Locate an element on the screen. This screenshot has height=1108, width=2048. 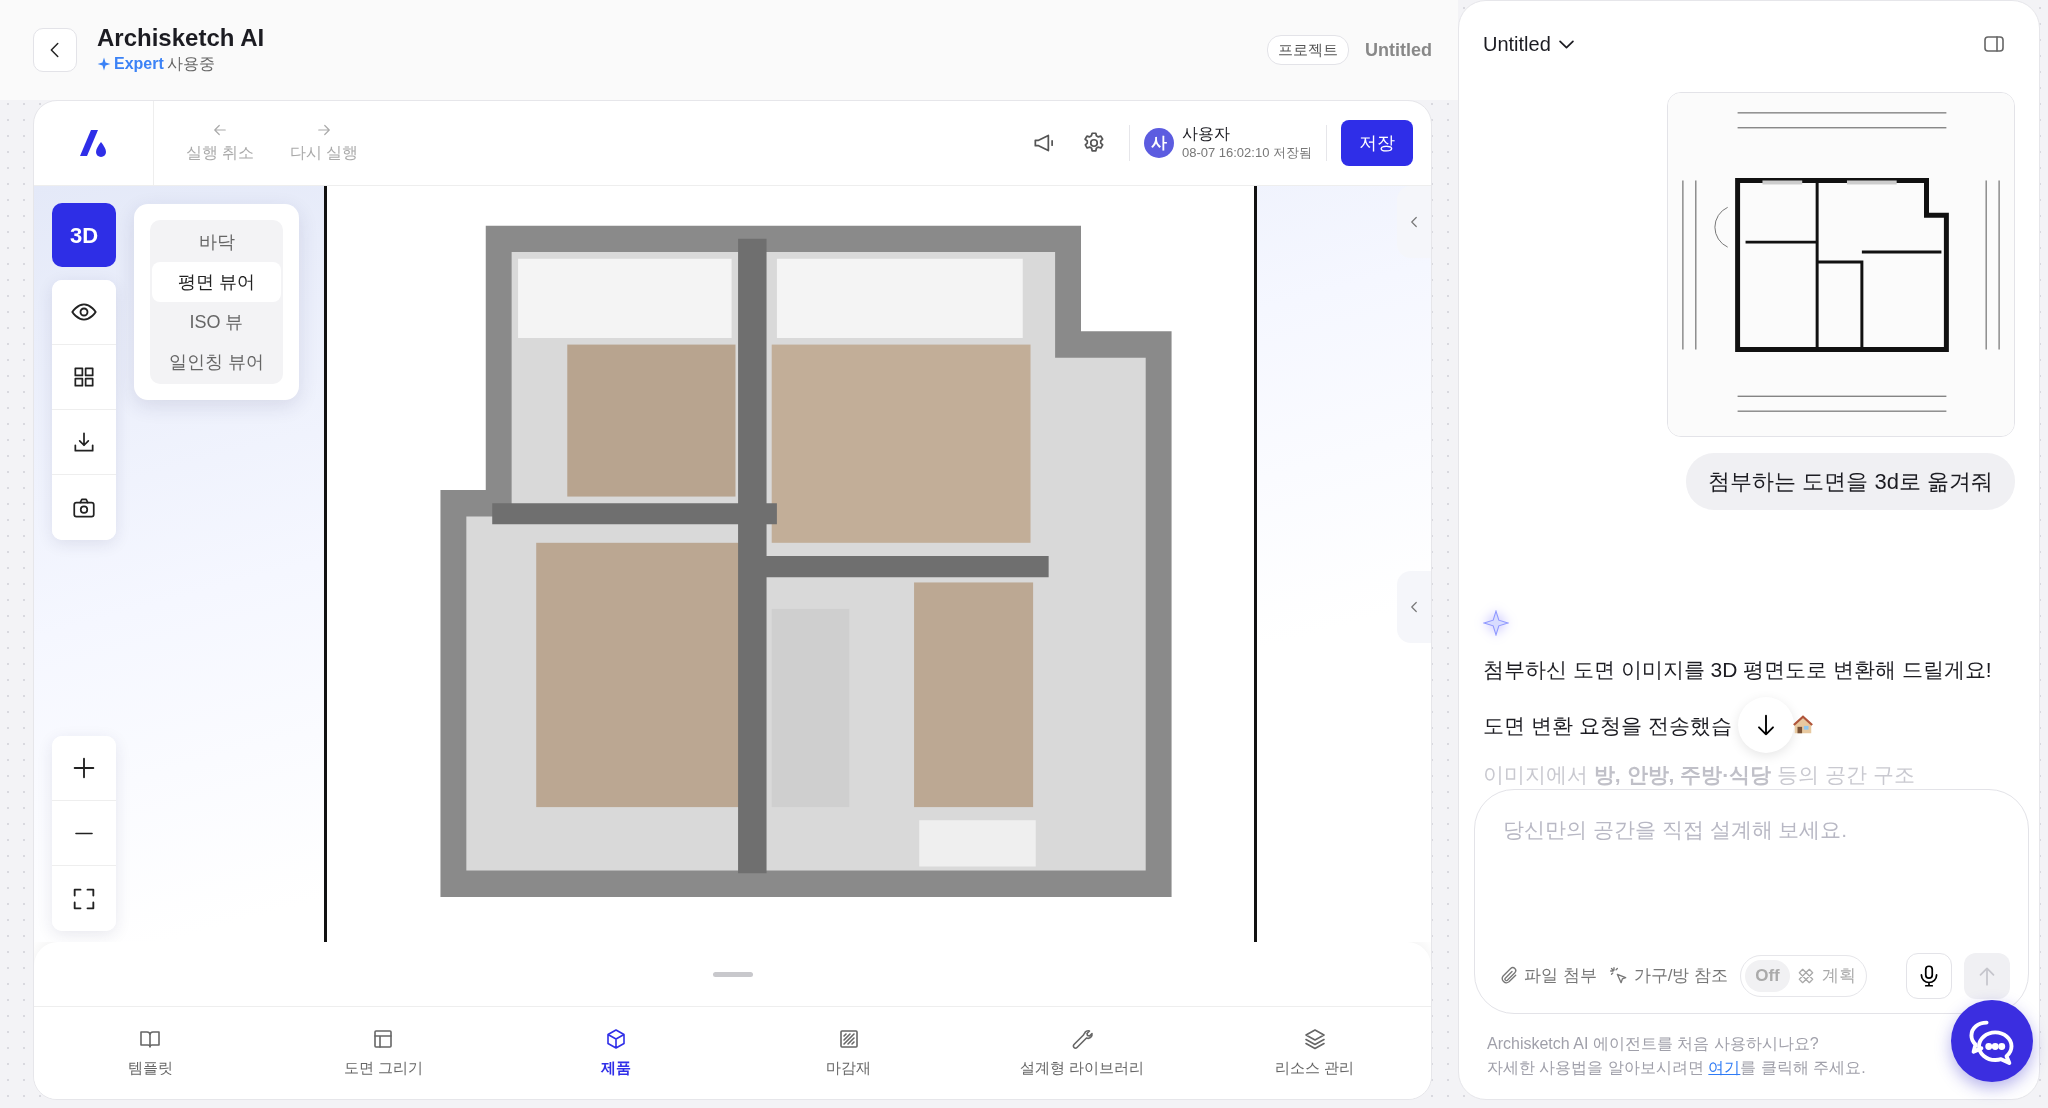
user-name: 사용자 is located at coordinates (1206, 133).